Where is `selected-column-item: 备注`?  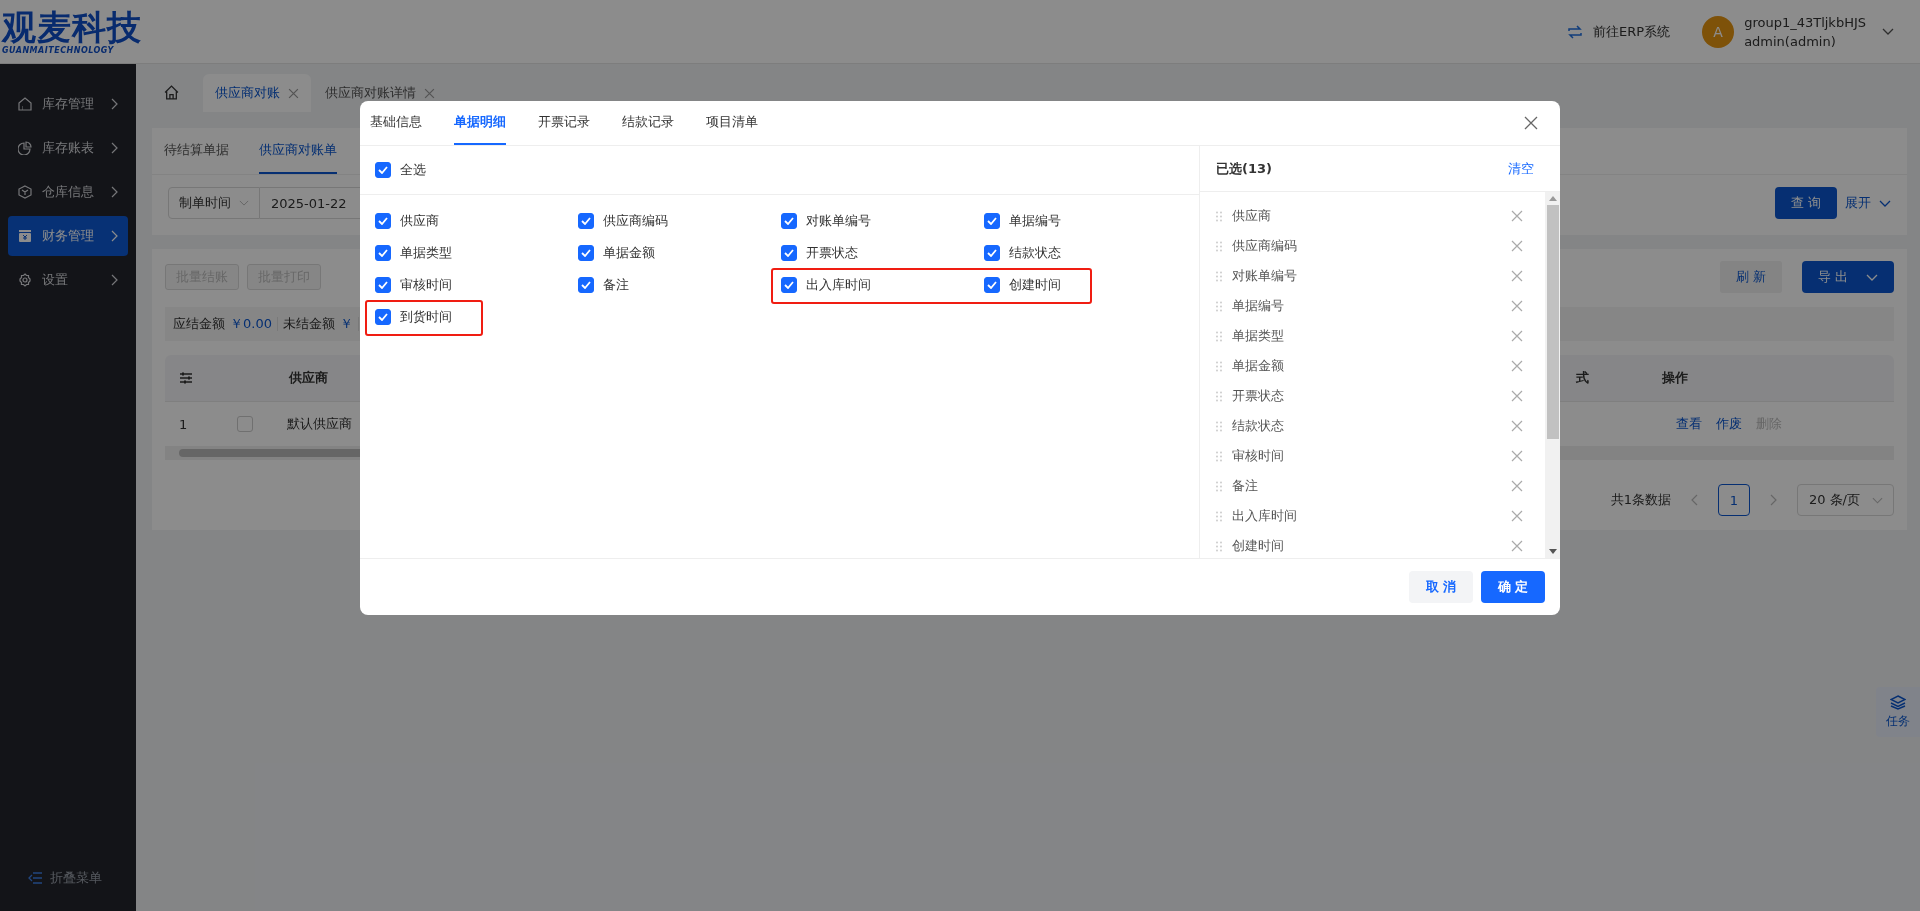
selected-column-item: 备注 is located at coordinates (1380, 486).